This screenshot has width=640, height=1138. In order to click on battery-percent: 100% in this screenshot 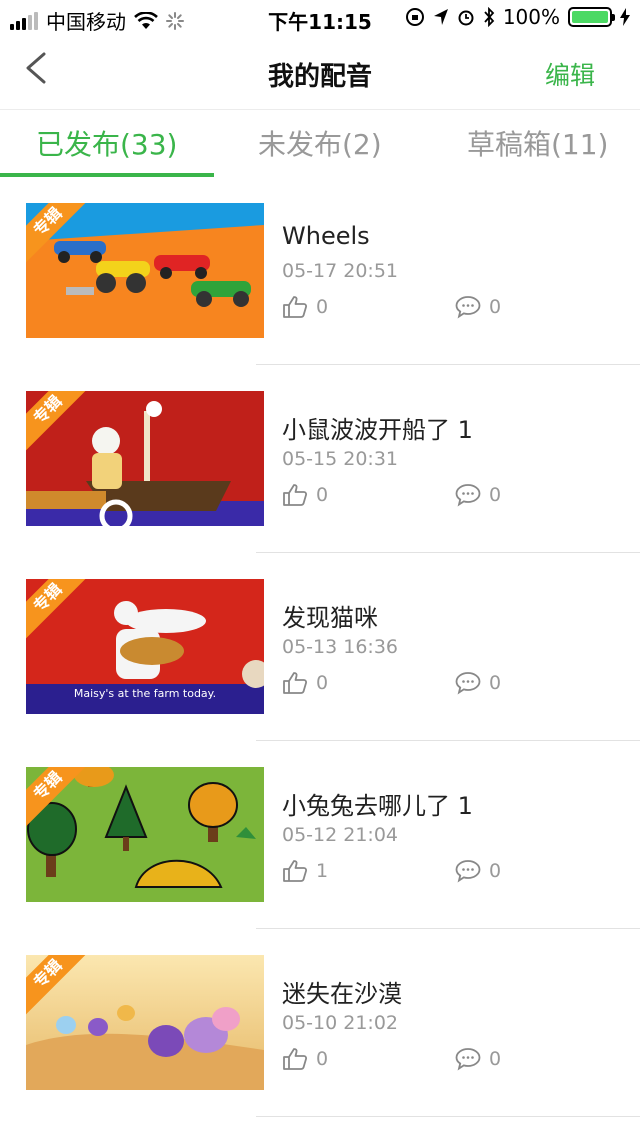, I will do `click(531, 17)`.